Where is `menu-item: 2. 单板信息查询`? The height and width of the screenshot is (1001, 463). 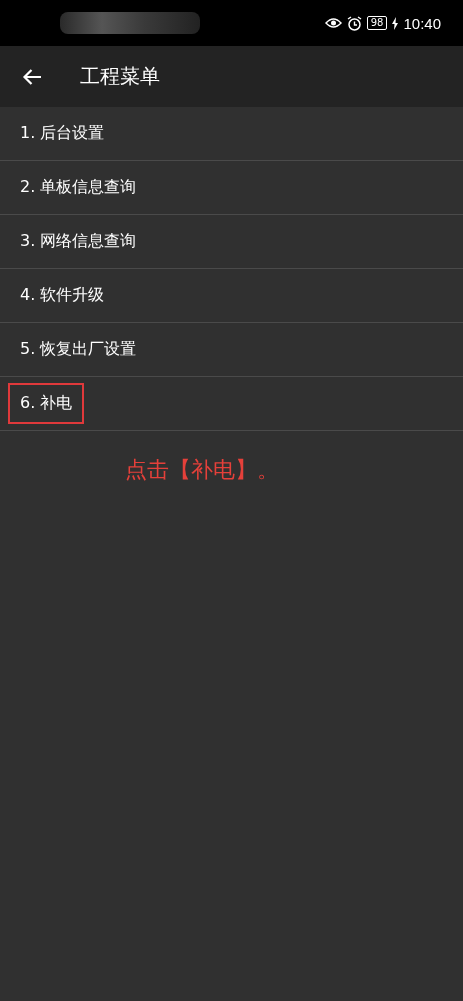 menu-item: 2. 单板信息查询 is located at coordinates (78, 187).